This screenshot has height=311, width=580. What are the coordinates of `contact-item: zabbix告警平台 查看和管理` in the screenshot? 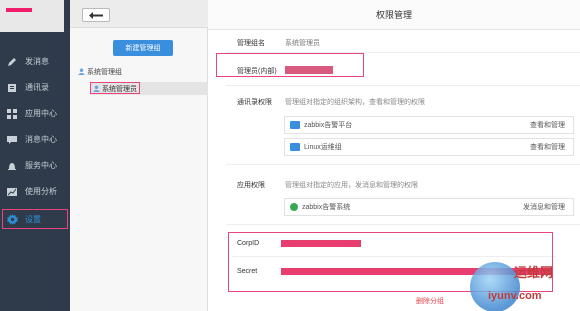 It's located at (429, 125).